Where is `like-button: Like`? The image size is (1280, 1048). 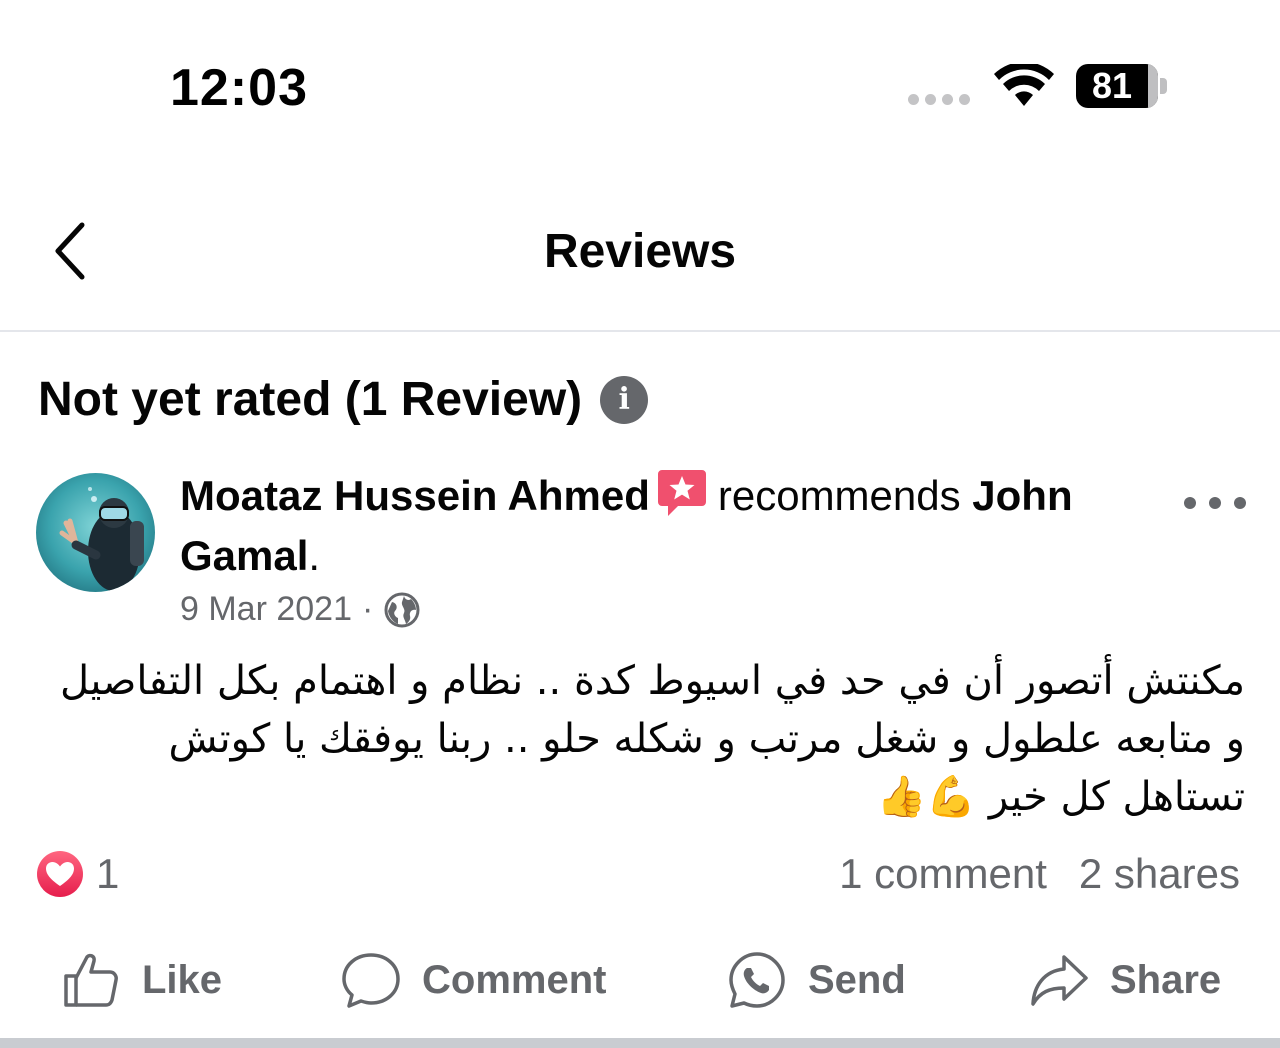
like-button: Like is located at coordinates (141, 980).